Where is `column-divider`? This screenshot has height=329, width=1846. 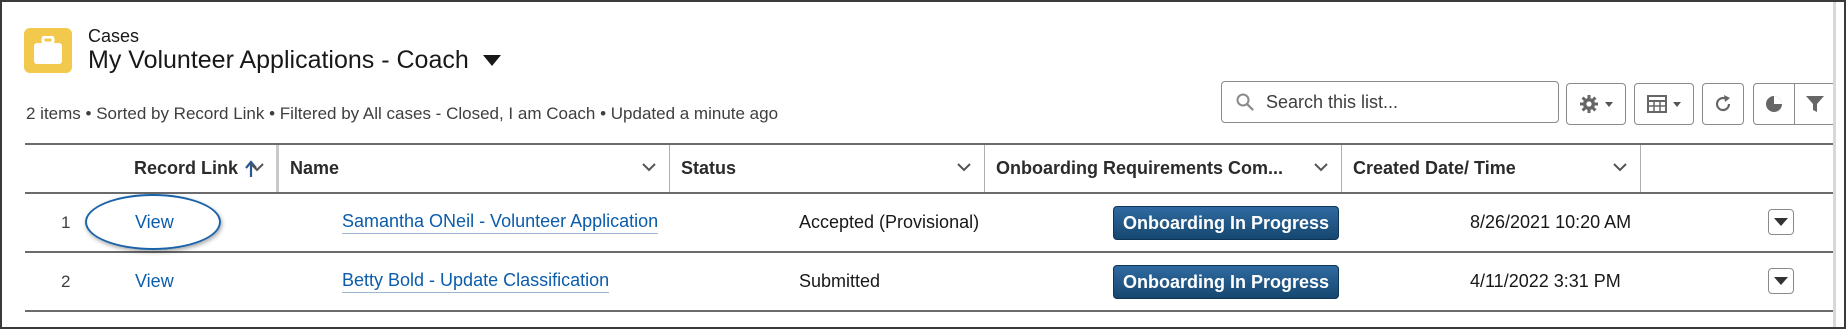
column-divider is located at coordinates (1640, 168).